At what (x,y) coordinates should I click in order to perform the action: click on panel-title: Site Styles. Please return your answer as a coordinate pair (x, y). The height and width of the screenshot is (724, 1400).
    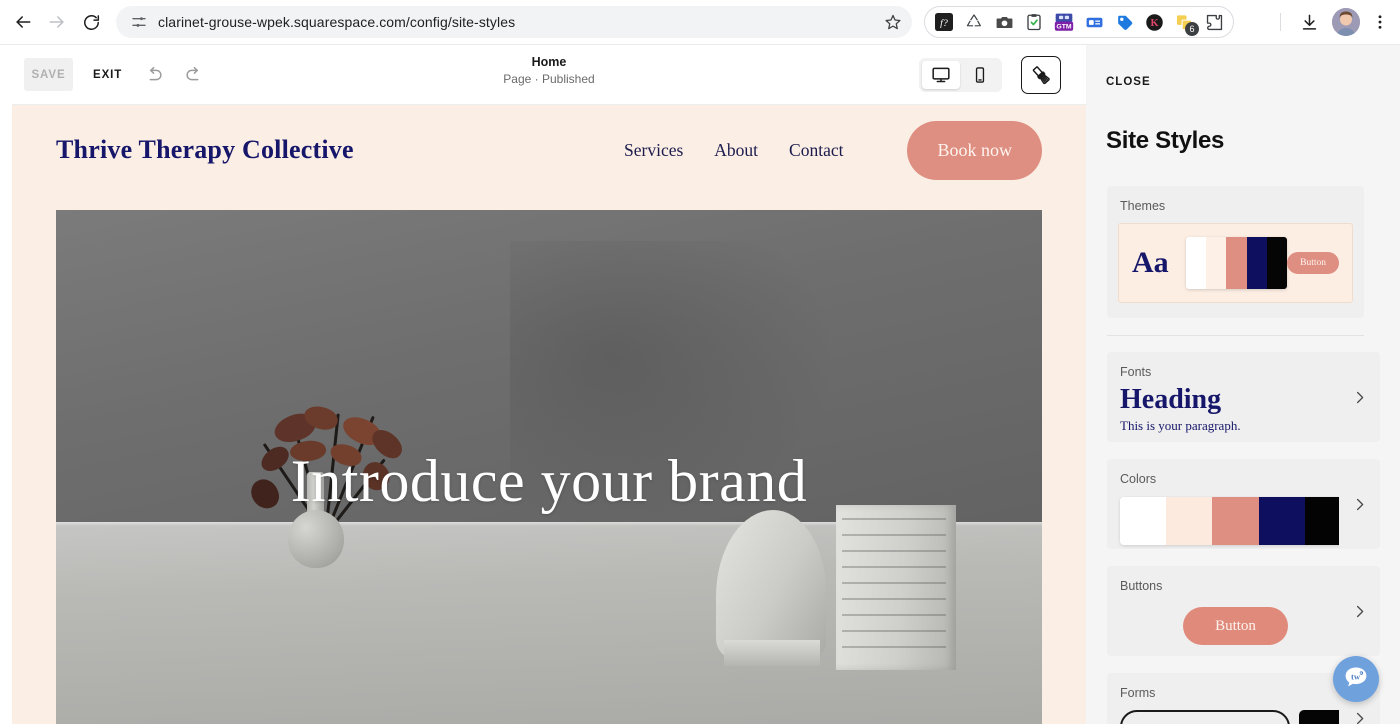
    Looking at the image, I should click on (1165, 140).